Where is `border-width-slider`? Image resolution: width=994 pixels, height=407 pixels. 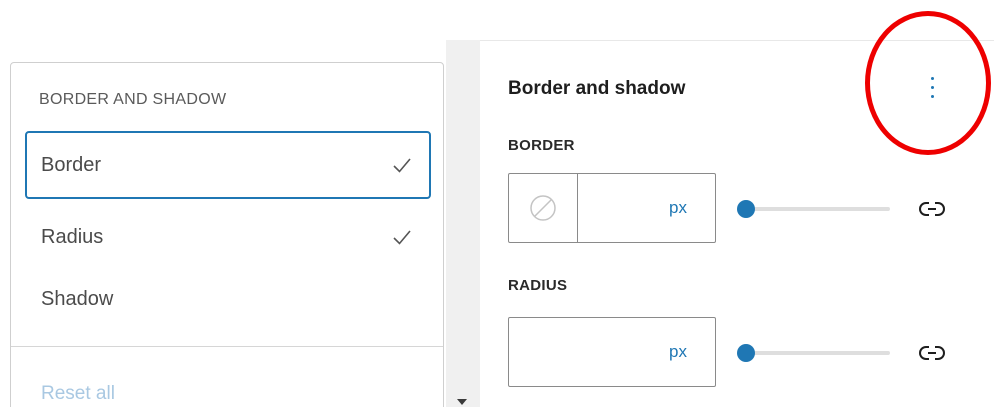 border-width-slider is located at coordinates (813, 209).